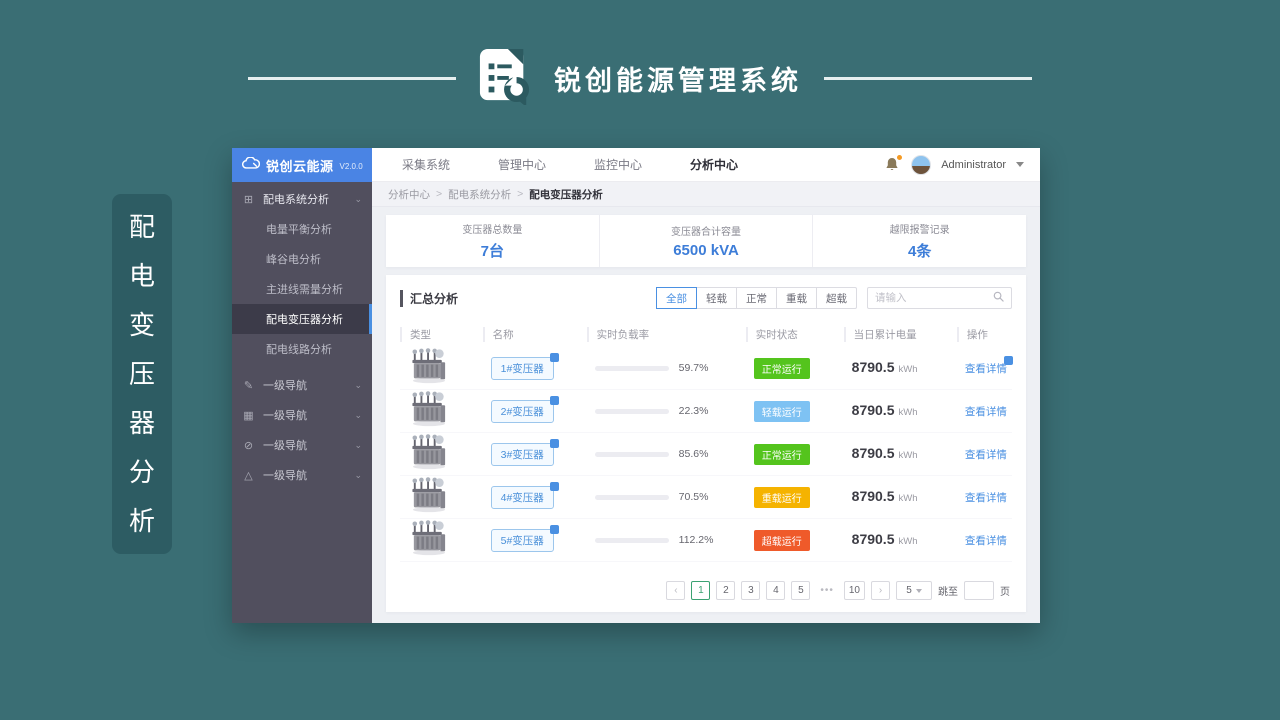 This screenshot has height=720, width=1280. I want to click on energy-value: 8790.5, so click(873, 539).